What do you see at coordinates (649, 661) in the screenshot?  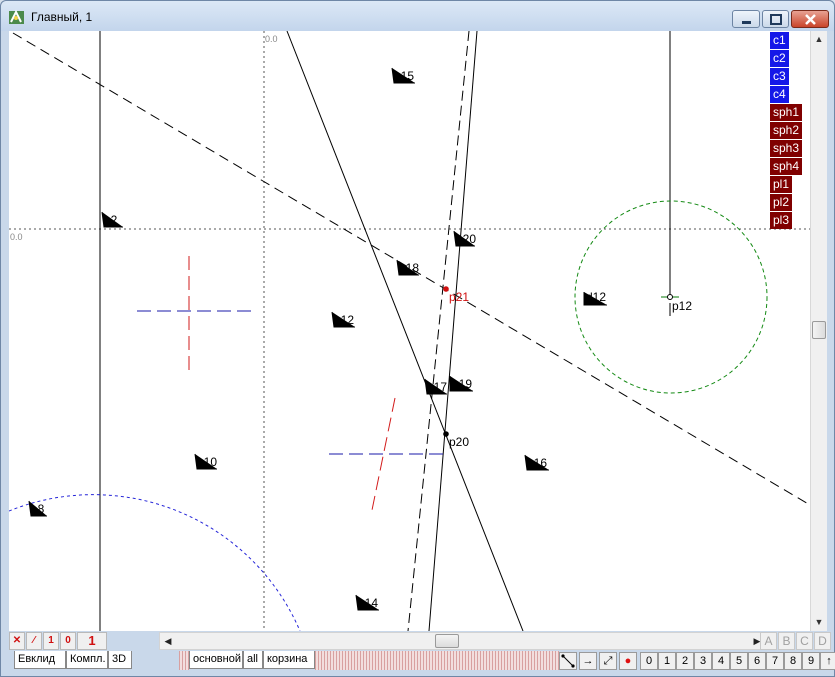 I see `digit-0-button: 0` at bounding box center [649, 661].